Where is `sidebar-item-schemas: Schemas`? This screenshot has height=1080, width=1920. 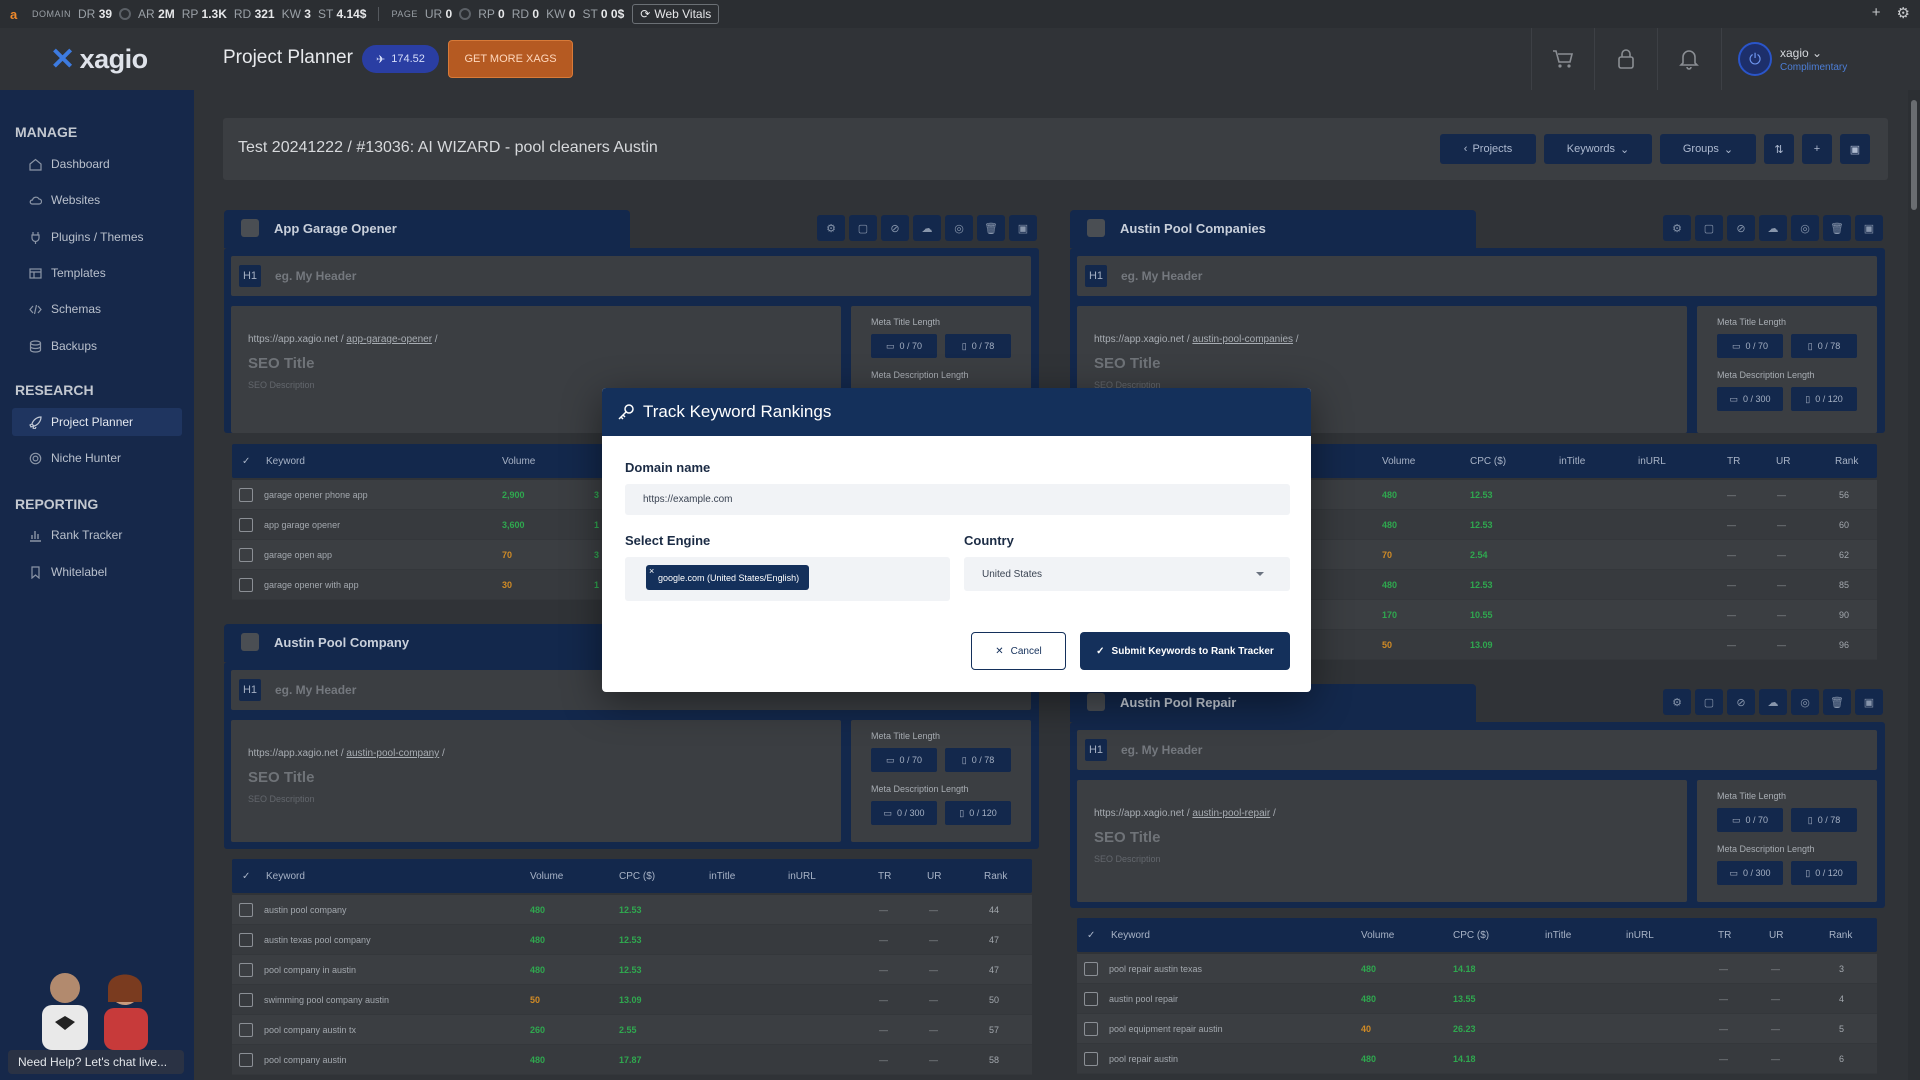
sidebar-item-schemas: Schemas is located at coordinates (97, 309).